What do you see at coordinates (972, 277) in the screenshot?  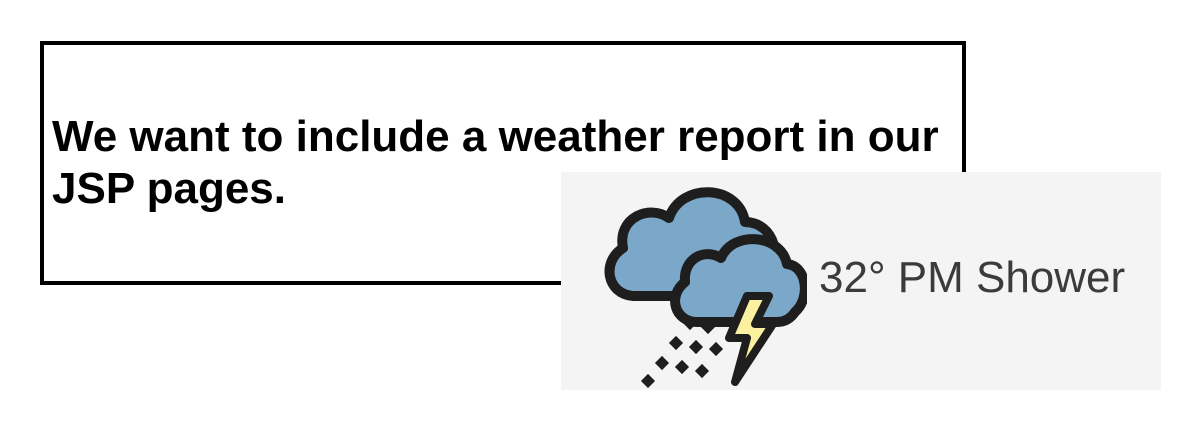 I see `weather-label: 32° PM Shower` at bounding box center [972, 277].